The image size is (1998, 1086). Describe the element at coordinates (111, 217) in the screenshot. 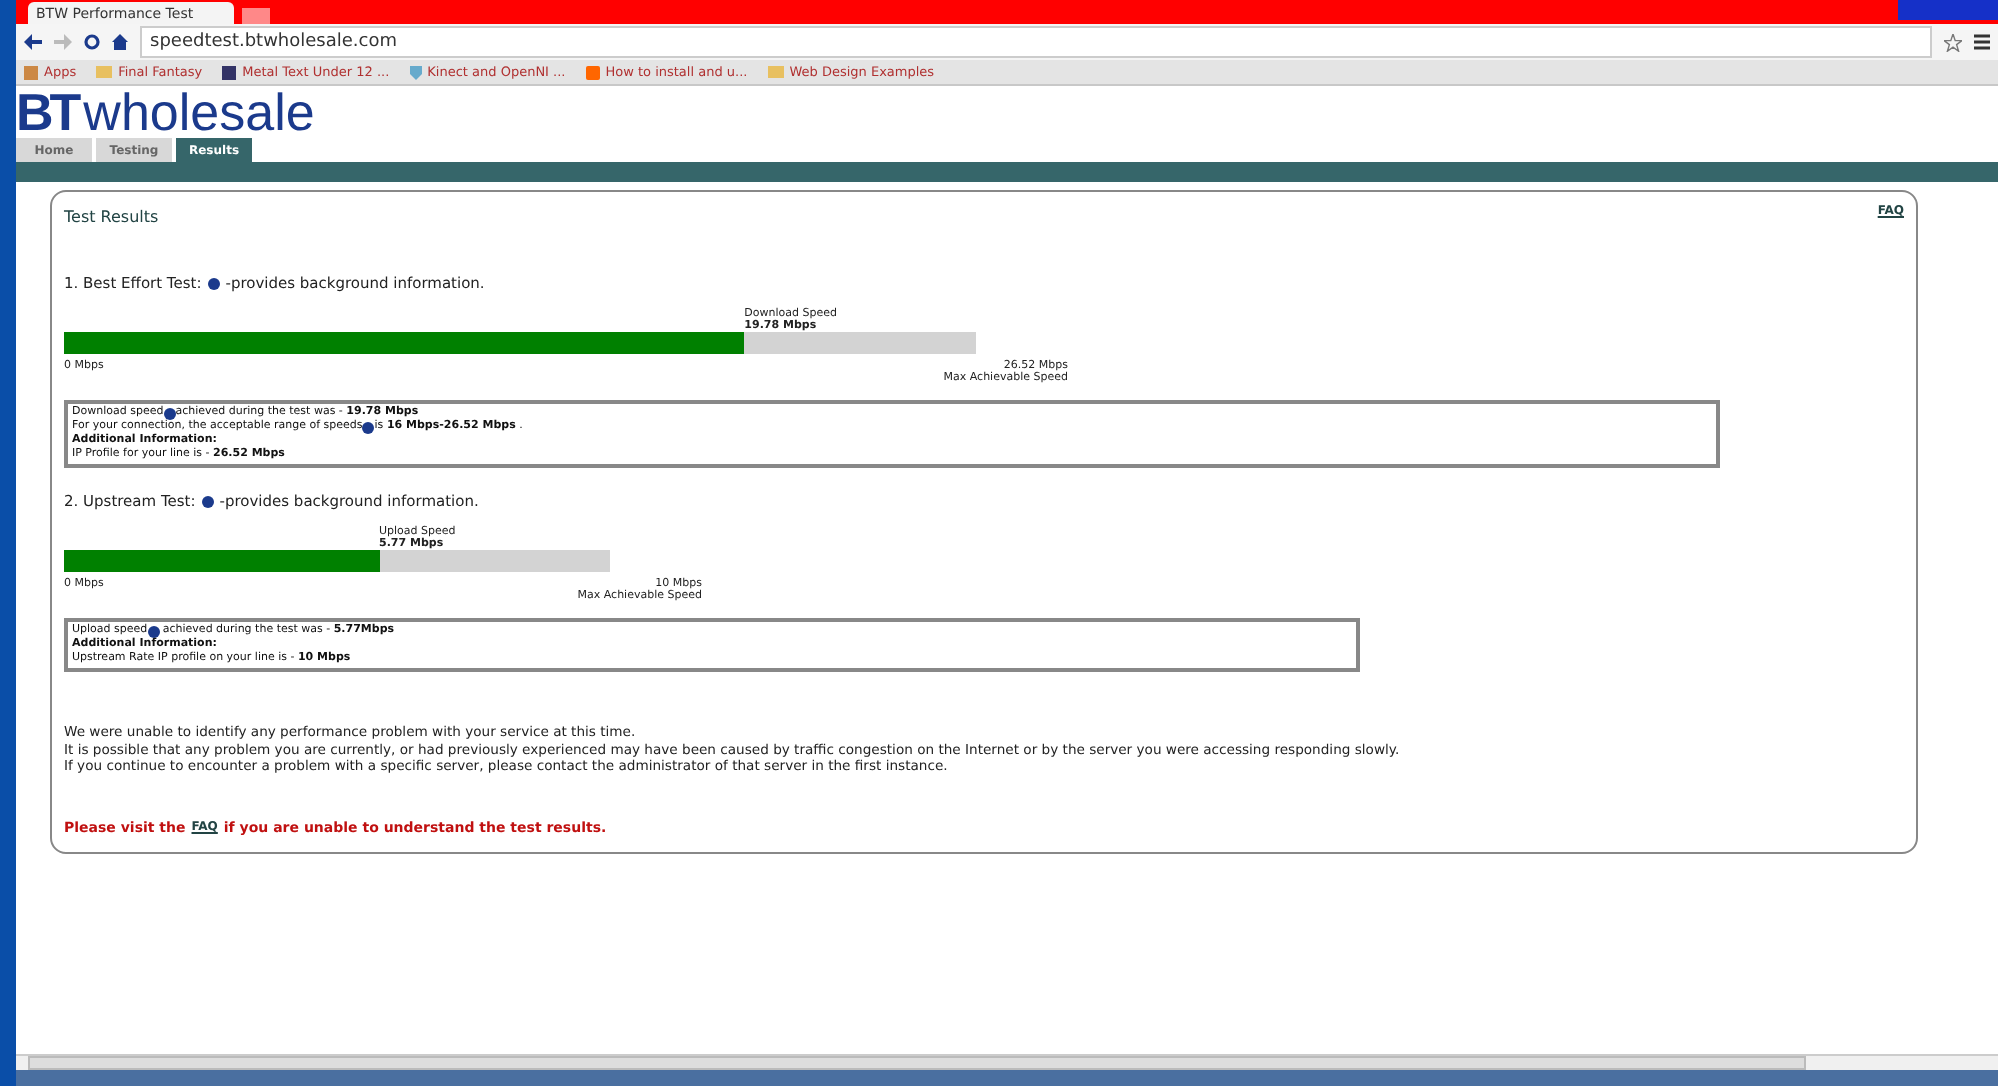

I see `panel-title: Test Results` at that location.